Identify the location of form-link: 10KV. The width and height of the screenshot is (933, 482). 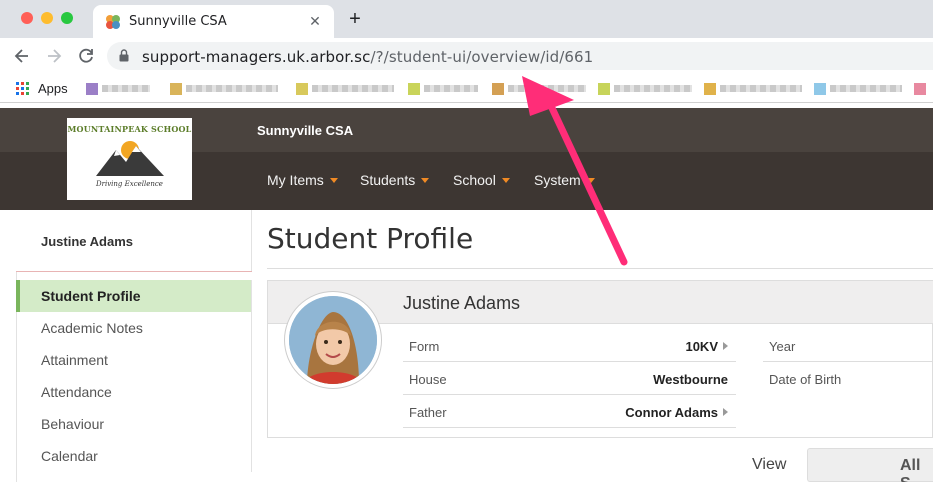
(706, 346).